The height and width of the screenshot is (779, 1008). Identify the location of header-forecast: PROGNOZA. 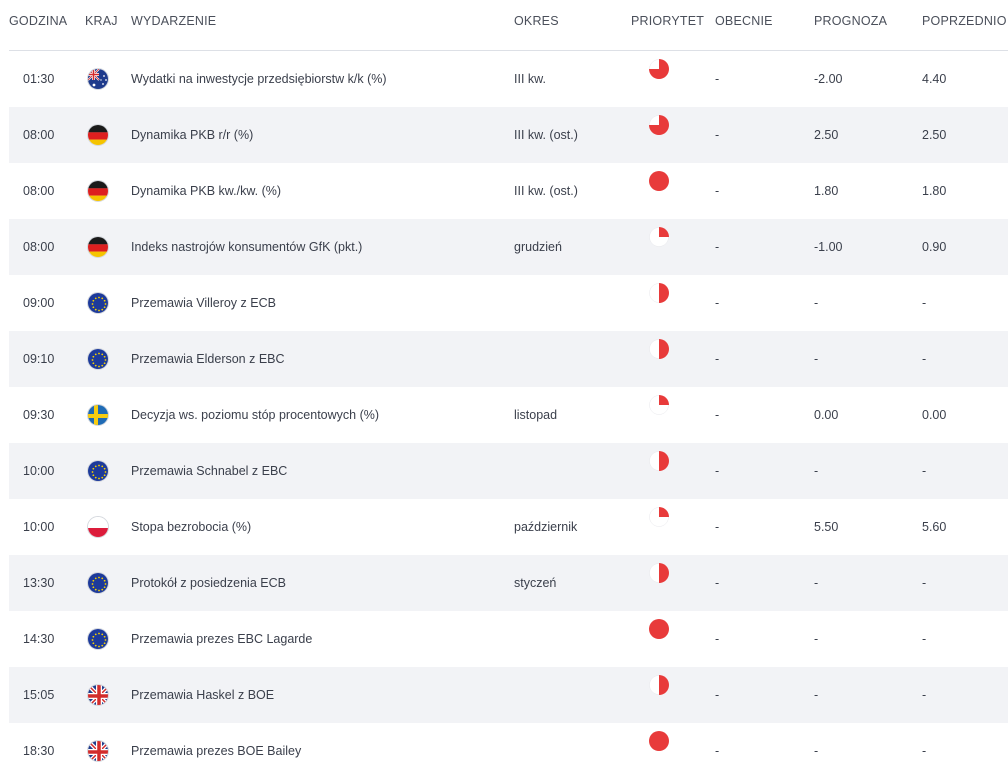
(850, 21).